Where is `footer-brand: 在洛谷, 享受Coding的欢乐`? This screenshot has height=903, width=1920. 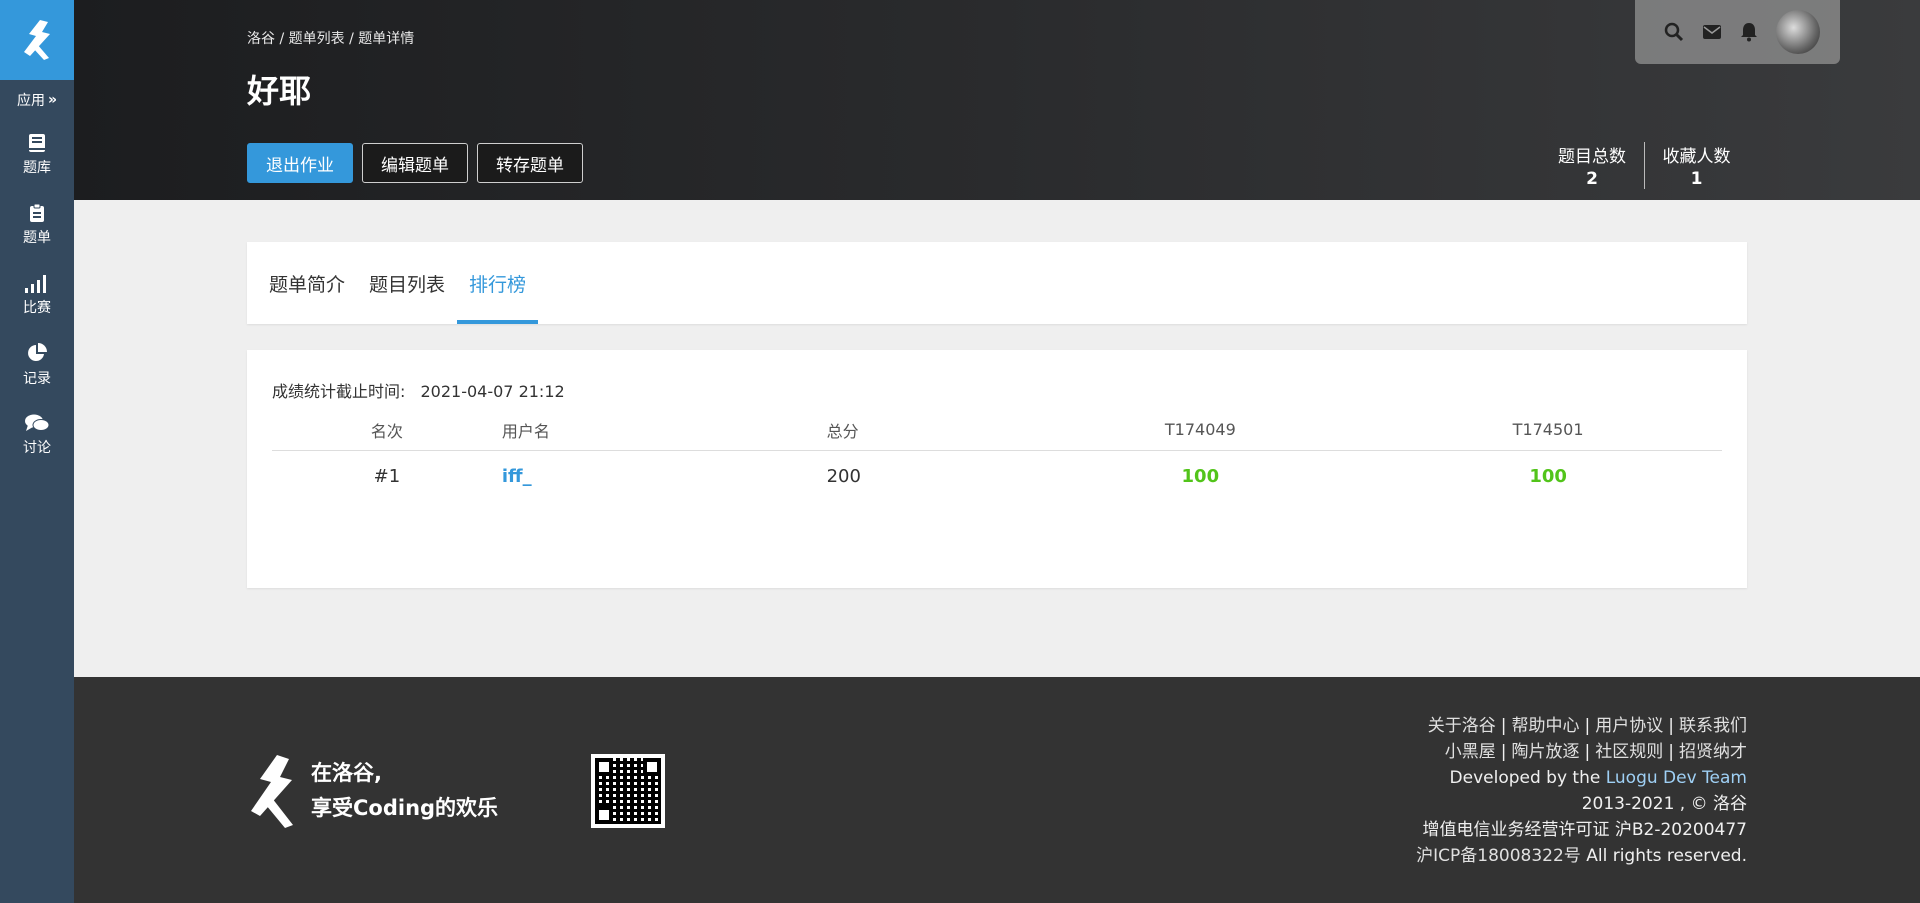
footer-brand: 在洛谷, 享受Coding的欢乐 is located at coordinates (372, 791).